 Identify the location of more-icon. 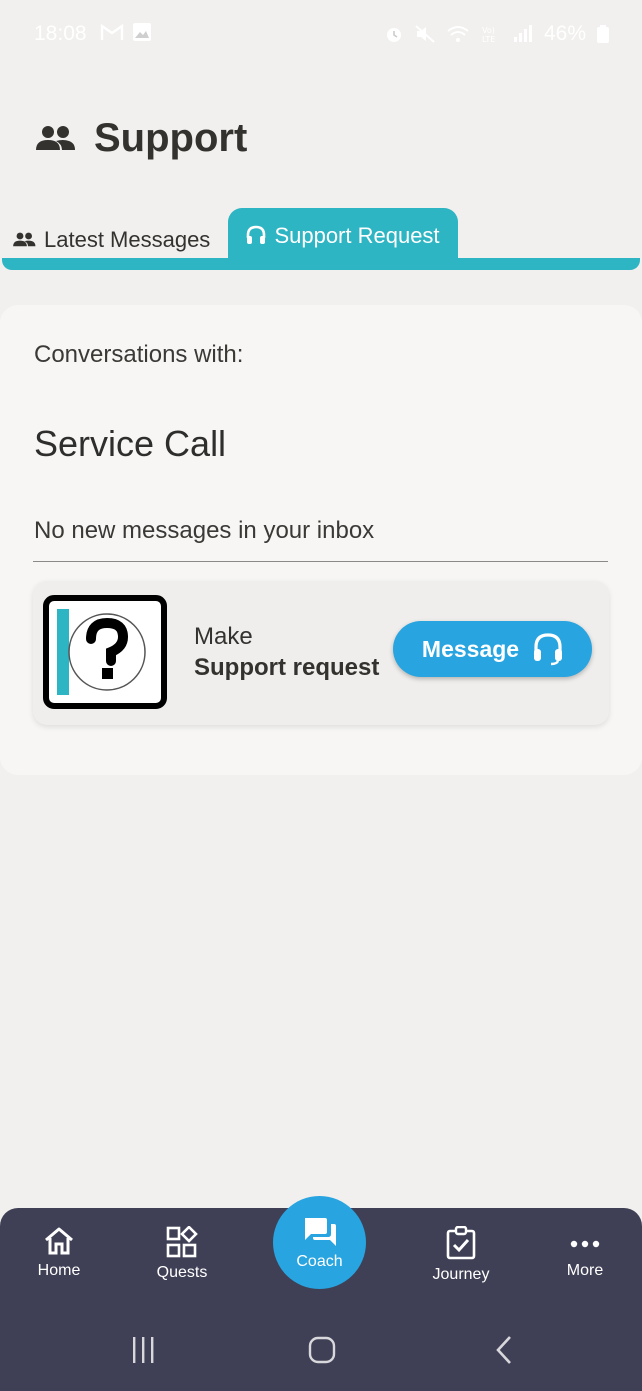
(585, 1244).